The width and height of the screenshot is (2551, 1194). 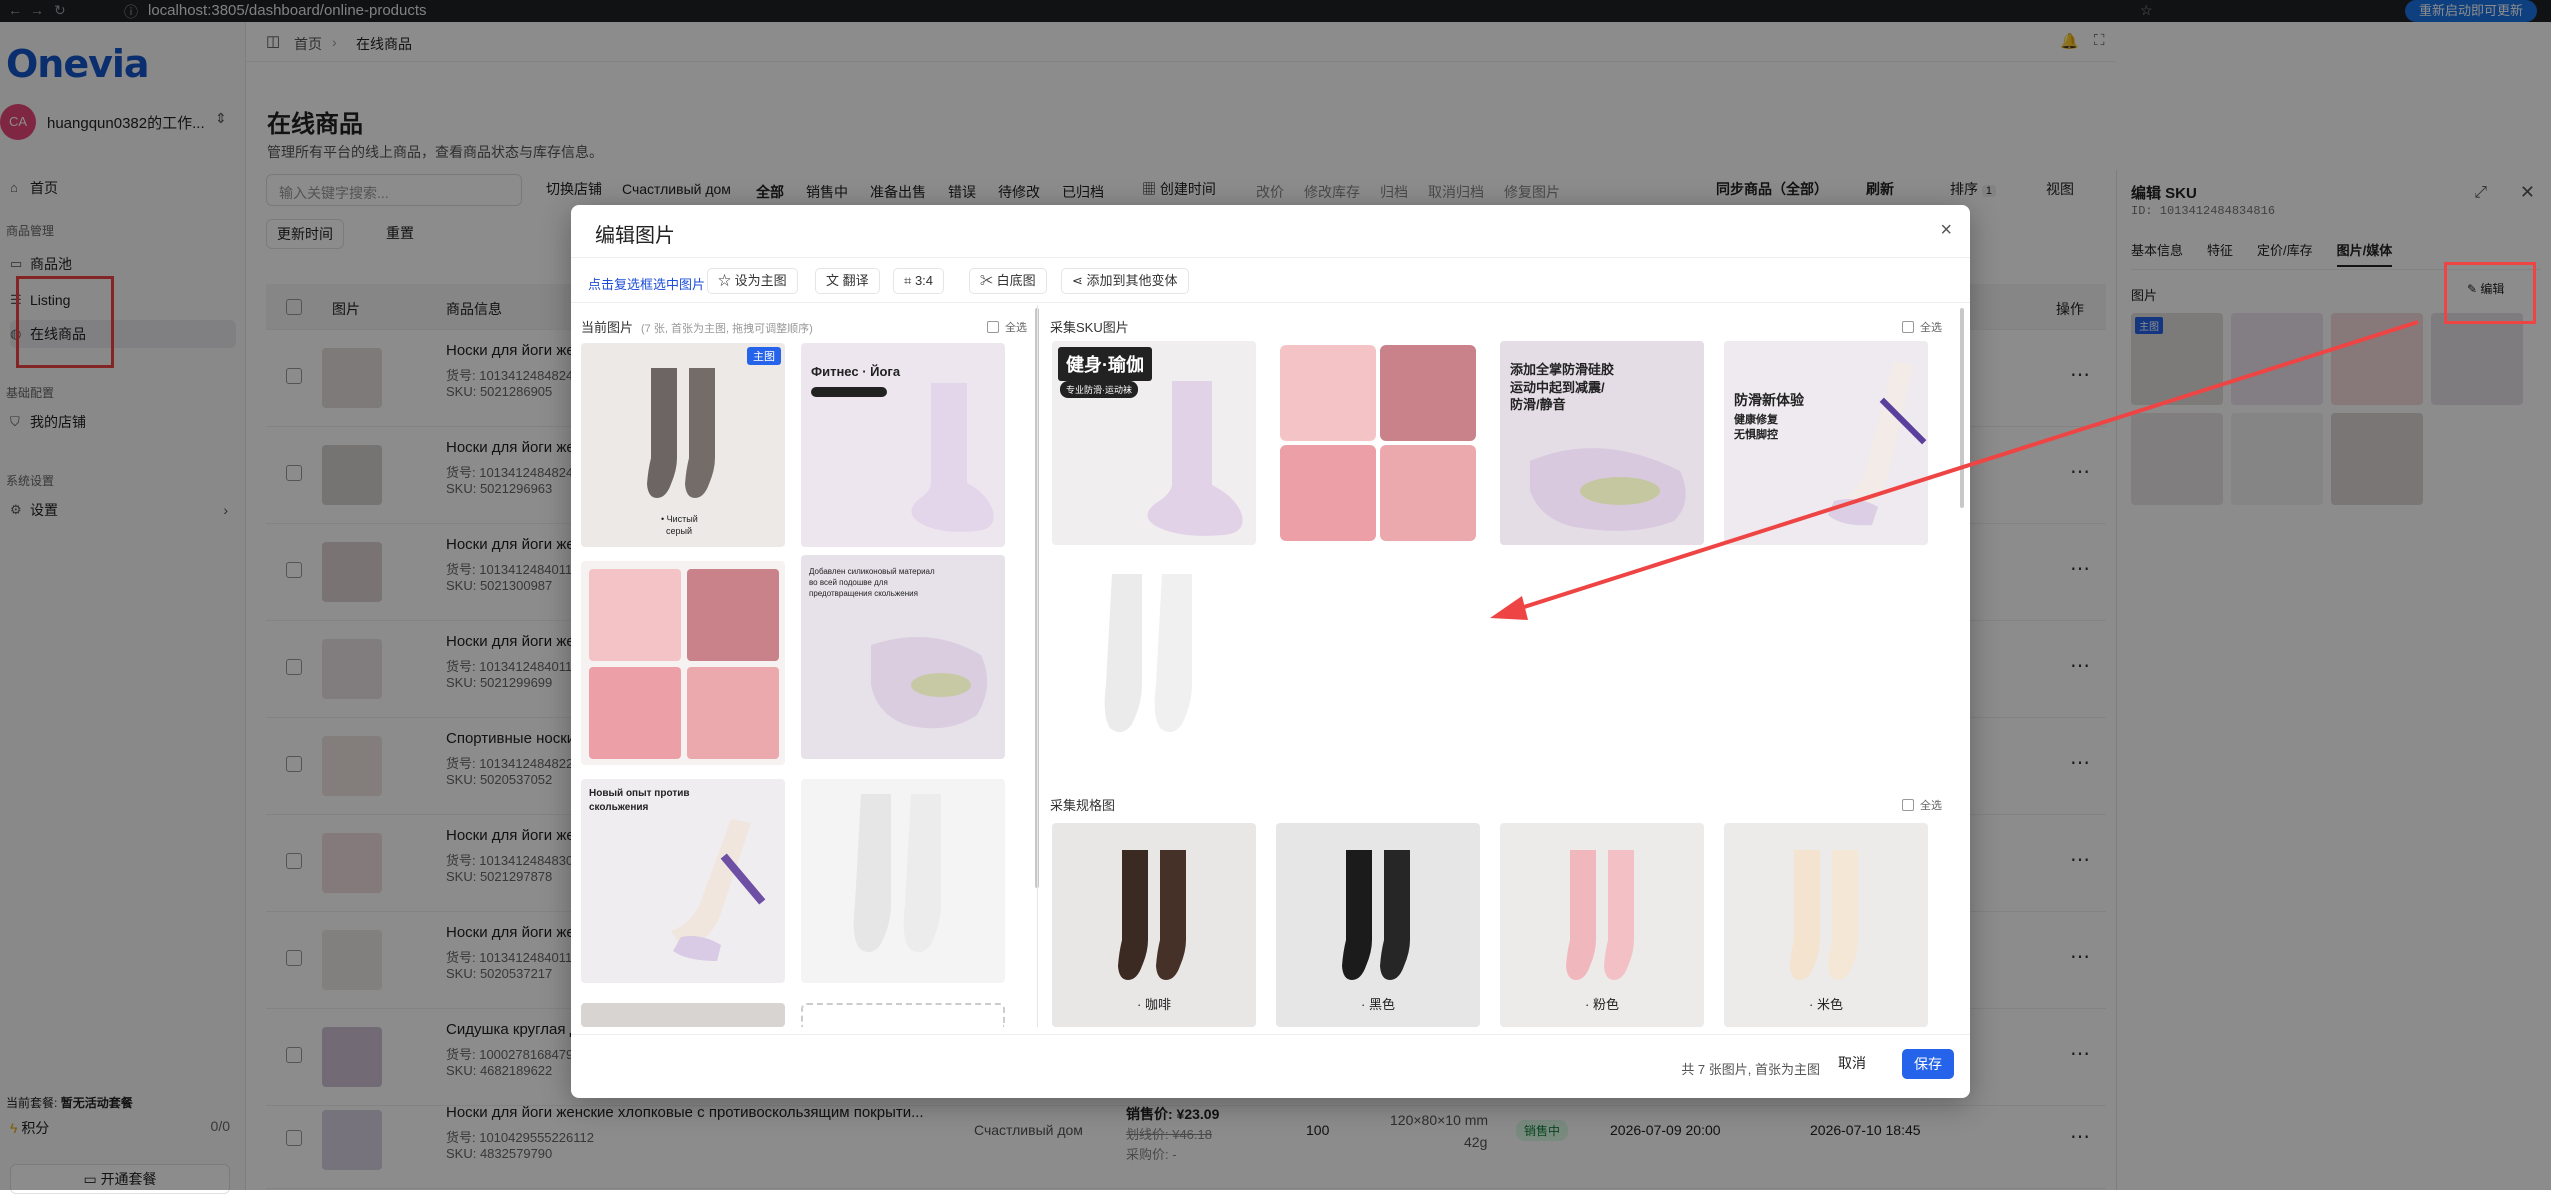 I want to click on annotation-arrow, so click(x=1954, y=470).